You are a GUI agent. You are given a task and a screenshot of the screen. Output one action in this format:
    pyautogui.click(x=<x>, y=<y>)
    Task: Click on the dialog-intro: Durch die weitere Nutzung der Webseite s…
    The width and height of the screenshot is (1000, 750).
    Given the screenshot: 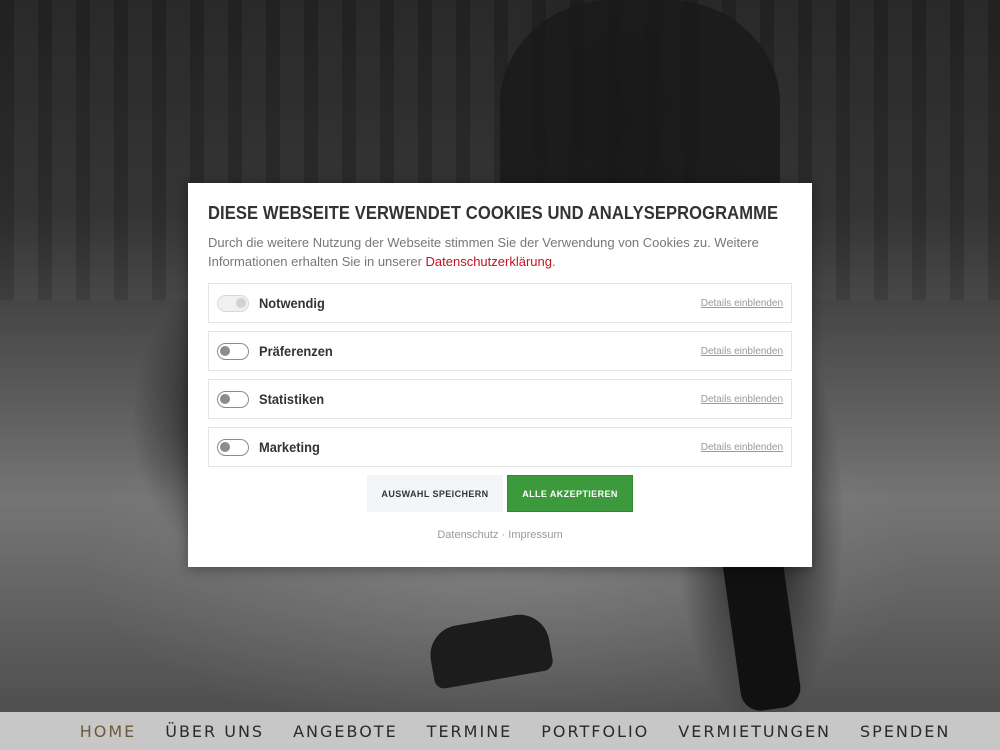 What is the action you would take?
    pyautogui.click(x=488, y=252)
    